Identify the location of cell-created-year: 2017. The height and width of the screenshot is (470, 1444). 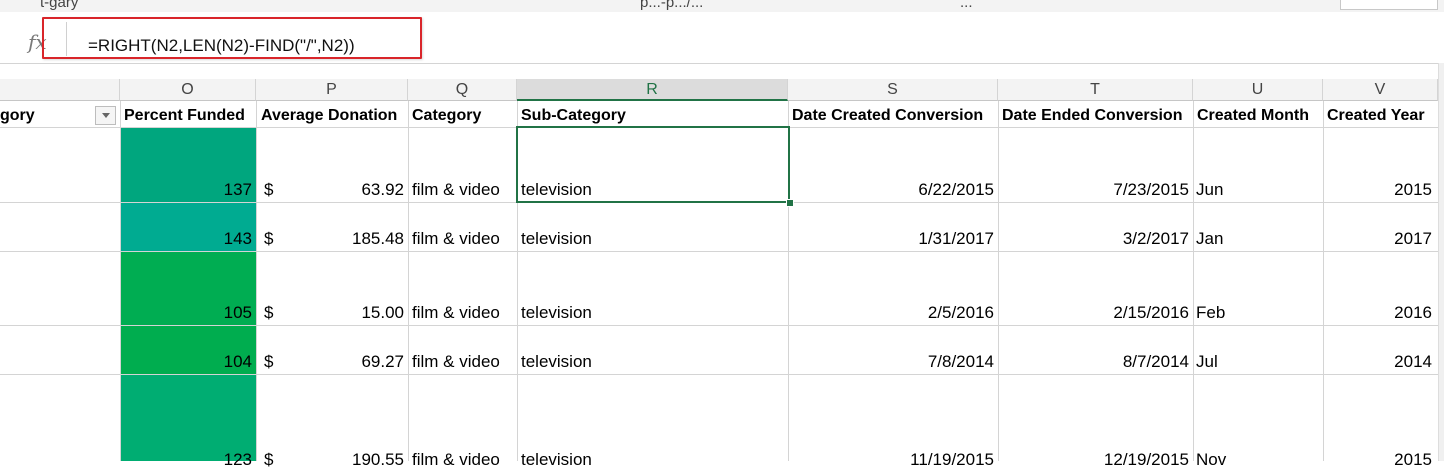
(1377, 239).